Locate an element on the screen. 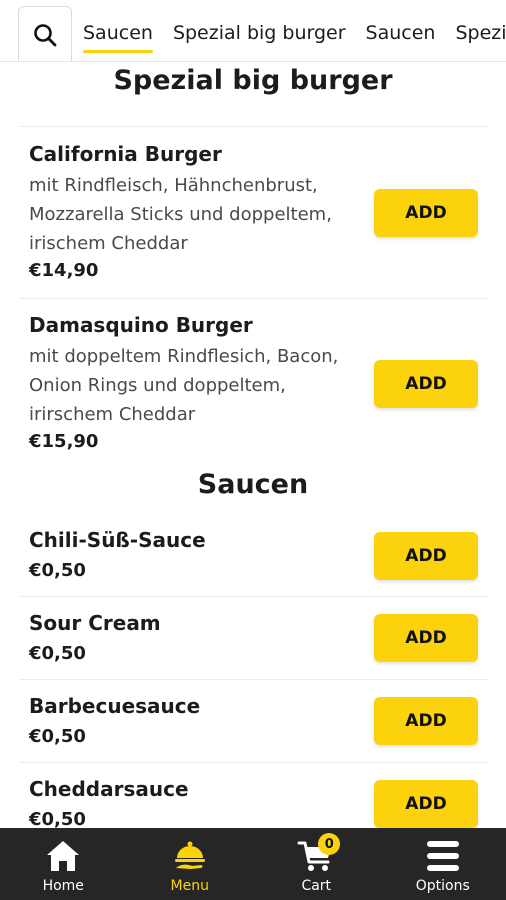  item-name: Damasquino Burger is located at coordinates (141, 325).